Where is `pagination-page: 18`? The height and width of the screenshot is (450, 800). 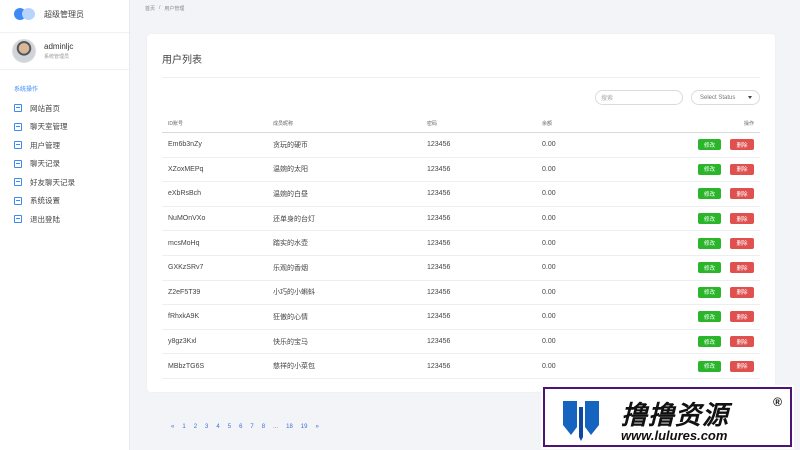 pagination-page: 18 is located at coordinates (289, 427).